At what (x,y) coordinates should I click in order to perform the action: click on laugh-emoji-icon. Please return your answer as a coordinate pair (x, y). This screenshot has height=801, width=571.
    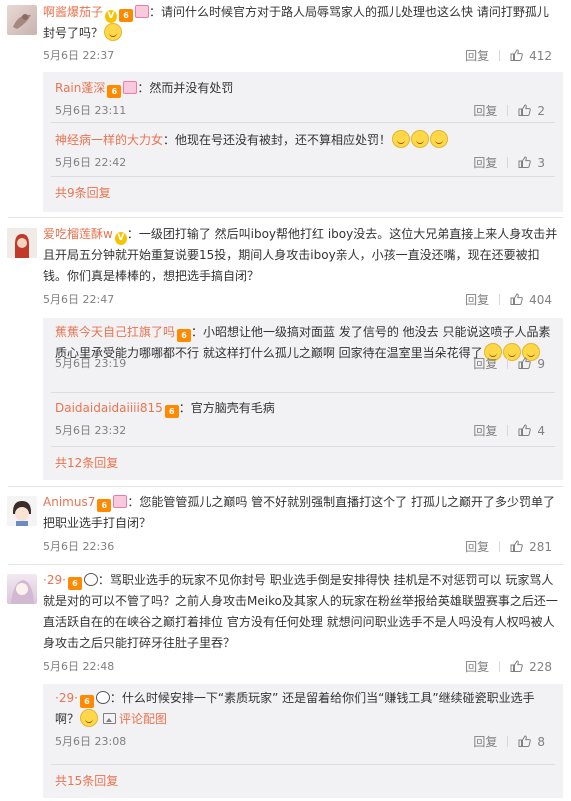
    Looking at the image, I should click on (89, 718).